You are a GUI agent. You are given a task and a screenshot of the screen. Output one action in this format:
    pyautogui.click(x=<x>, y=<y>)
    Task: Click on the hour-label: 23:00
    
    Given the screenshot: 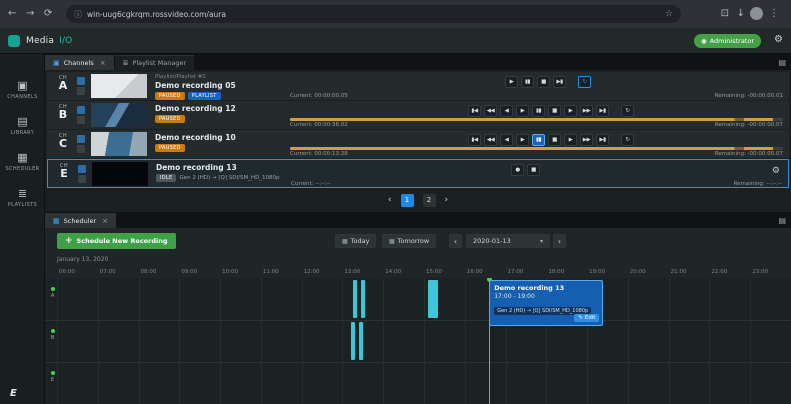 What is the action you would take?
    pyautogui.click(x=760, y=272)
    